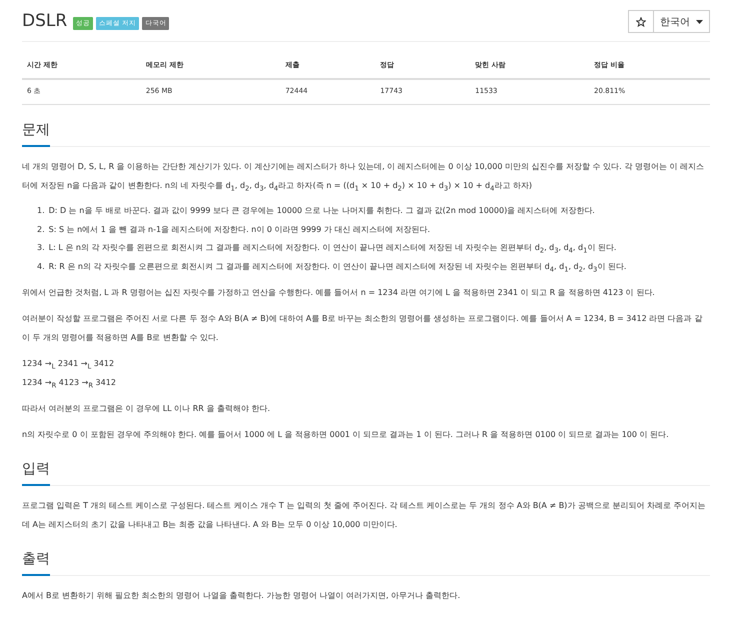  What do you see at coordinates (321, 210) in the screenshot?
I see `list-item: D: D 는 n을 두 배로 바꾼다. 결과 값이 9999 보다 큰 경우에는 10000 으로 나눈 나머지를 취한다. 그 결과 값(2n mod 10000)을 레지스터에 저장한다.` at bounding box center [321, 210].